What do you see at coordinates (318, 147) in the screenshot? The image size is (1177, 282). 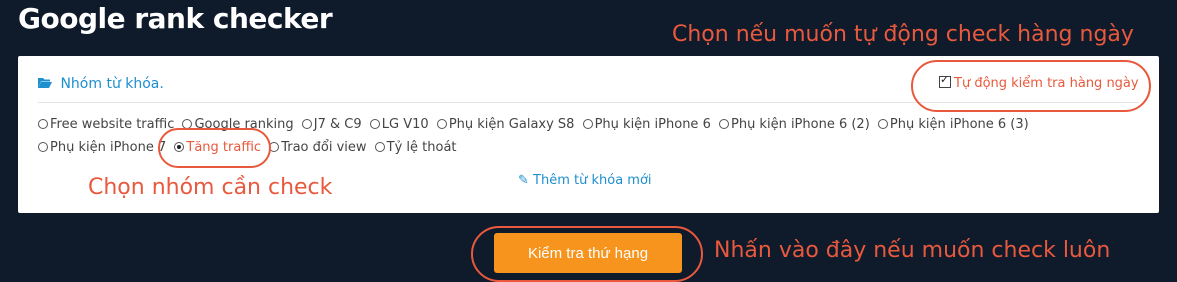 I see `group-option: Trao đổi view` at bounding box center [318, 147].